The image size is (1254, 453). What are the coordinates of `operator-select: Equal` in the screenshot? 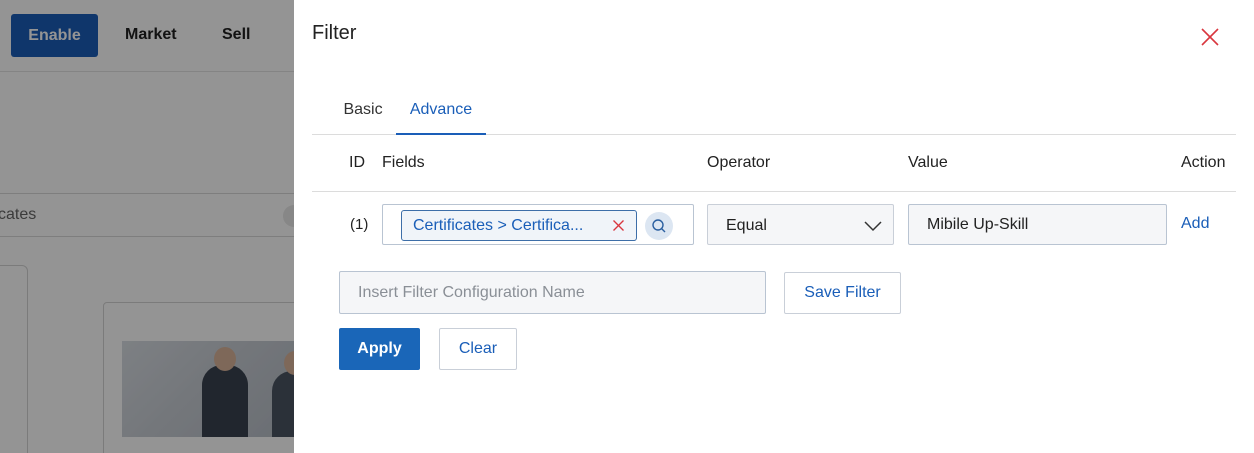 It's located at (800, 224).